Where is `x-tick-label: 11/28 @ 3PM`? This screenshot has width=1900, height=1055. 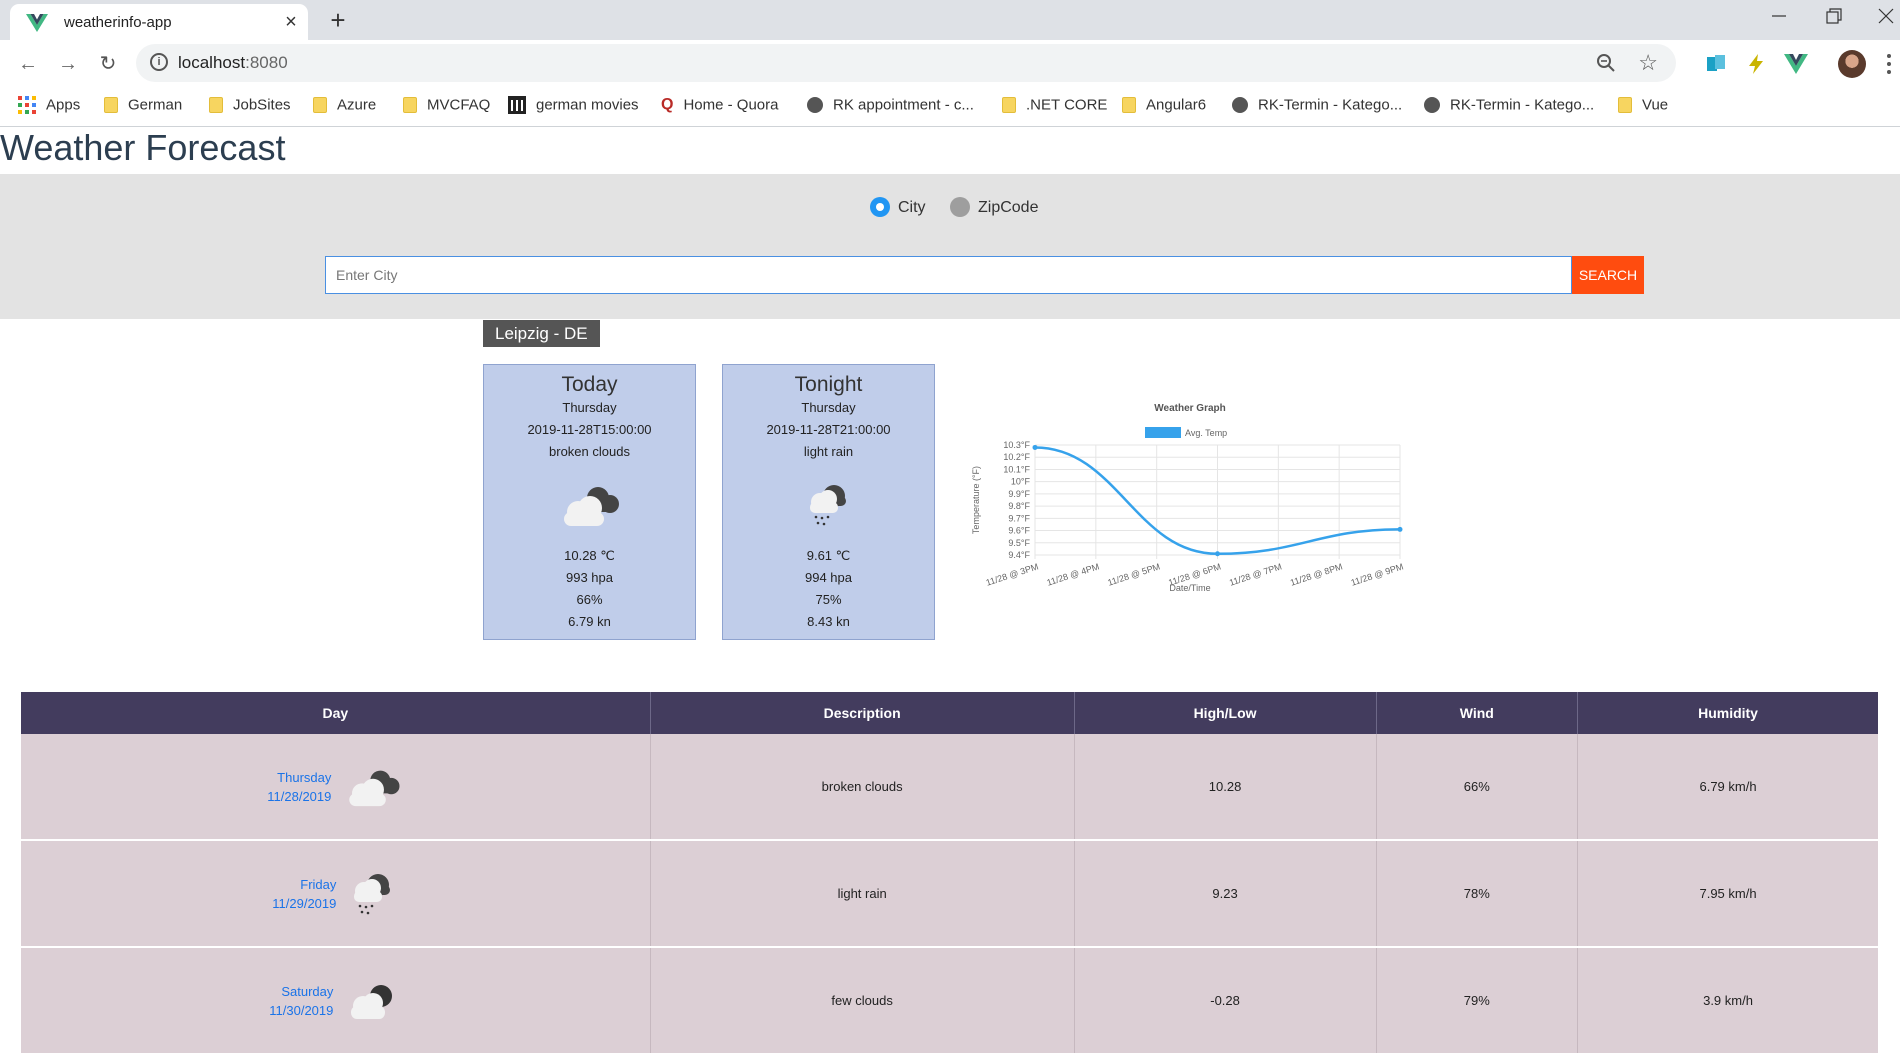
x-tick-label: 11/28 @ 3PM is located at coordinates (1012, 574).